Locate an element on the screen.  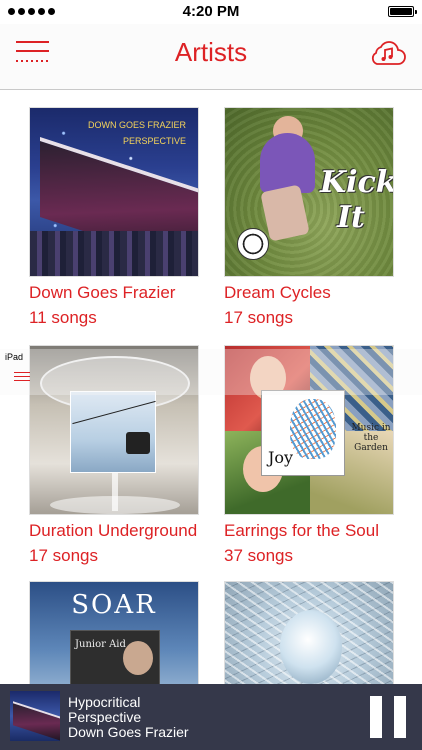
status-bar: 4:20 PM is located at coordinates (211, 12).